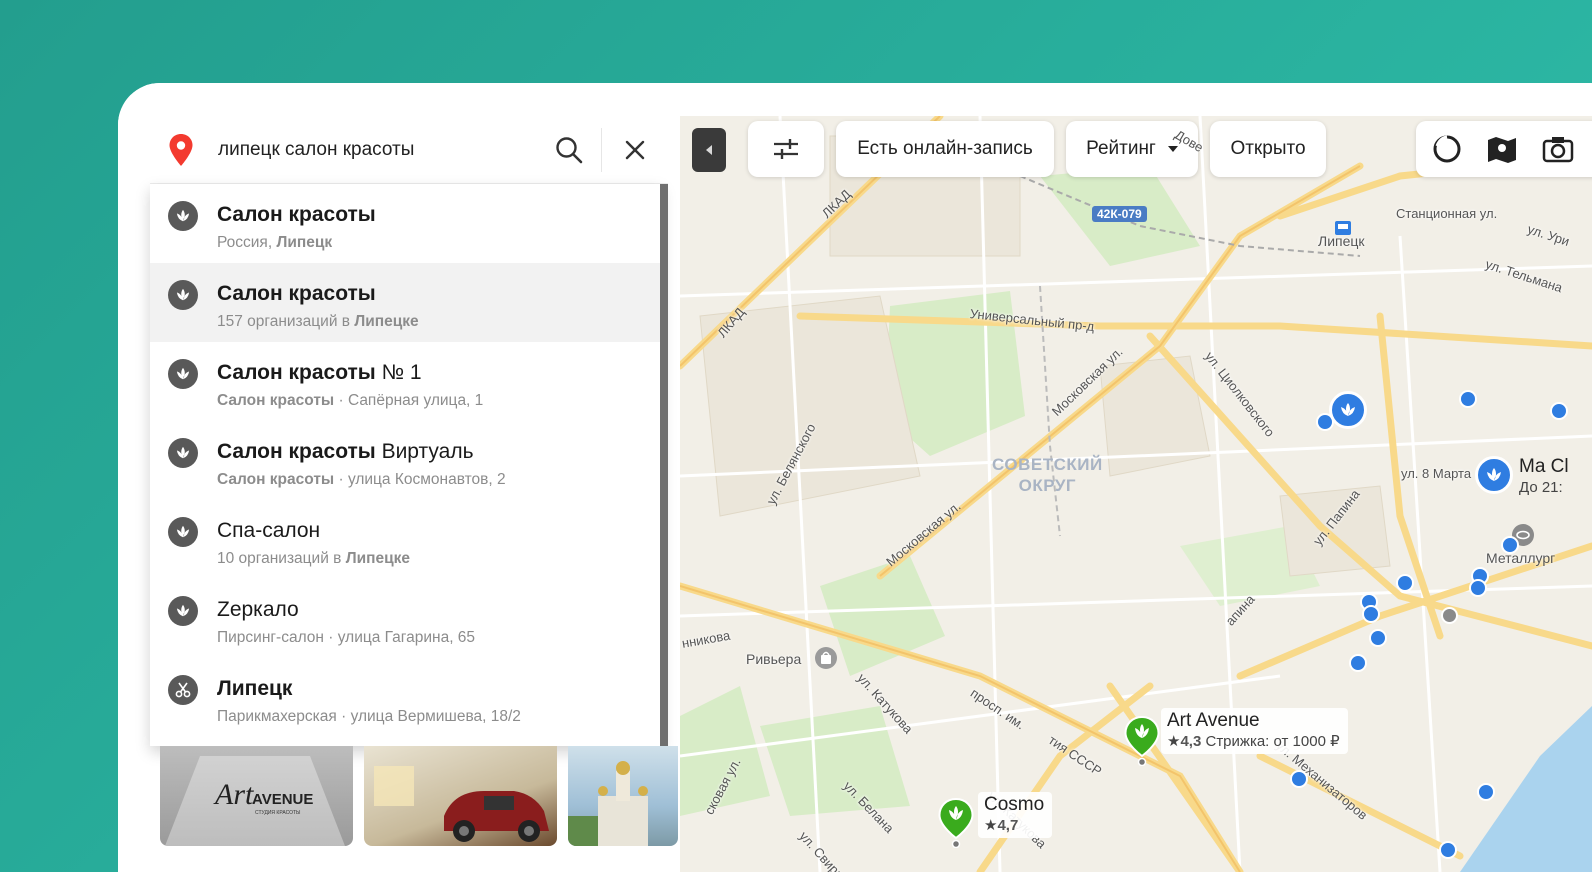 This screenshot has height=872, width=1592. I want to click on search-button, so click(569, 150).